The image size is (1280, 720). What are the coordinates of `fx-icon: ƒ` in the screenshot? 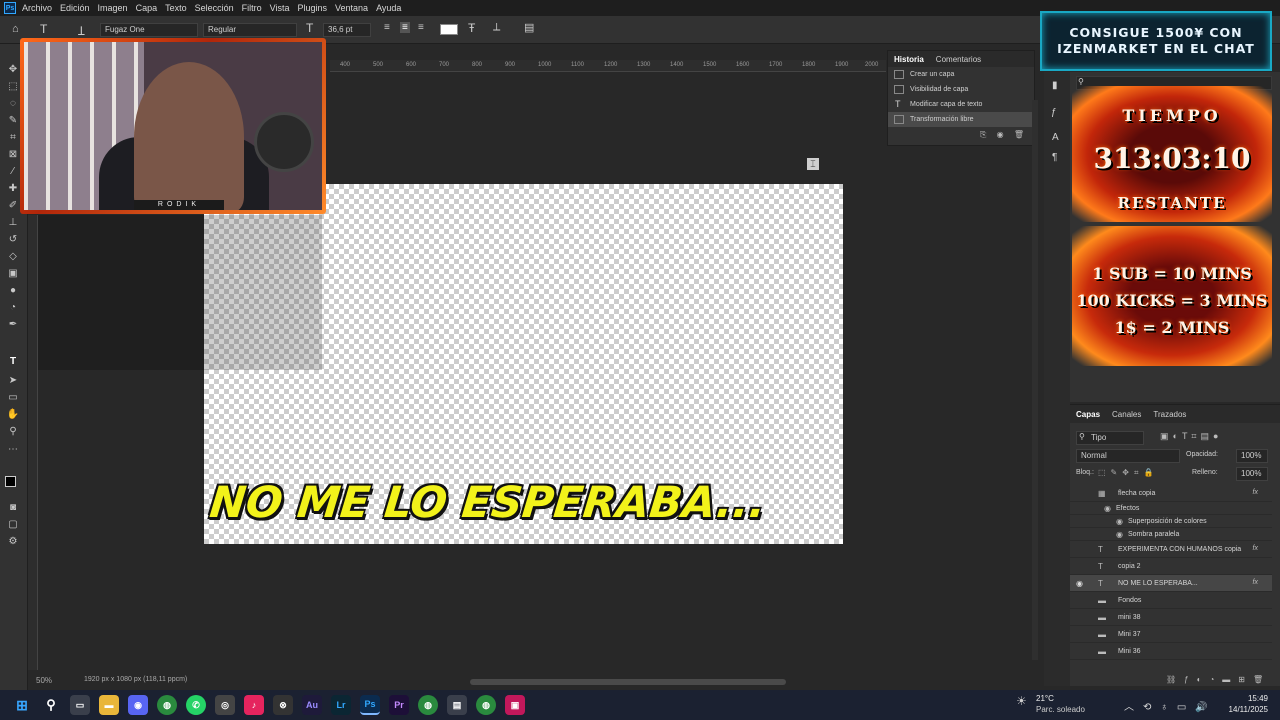 It's located at (1054, 112).